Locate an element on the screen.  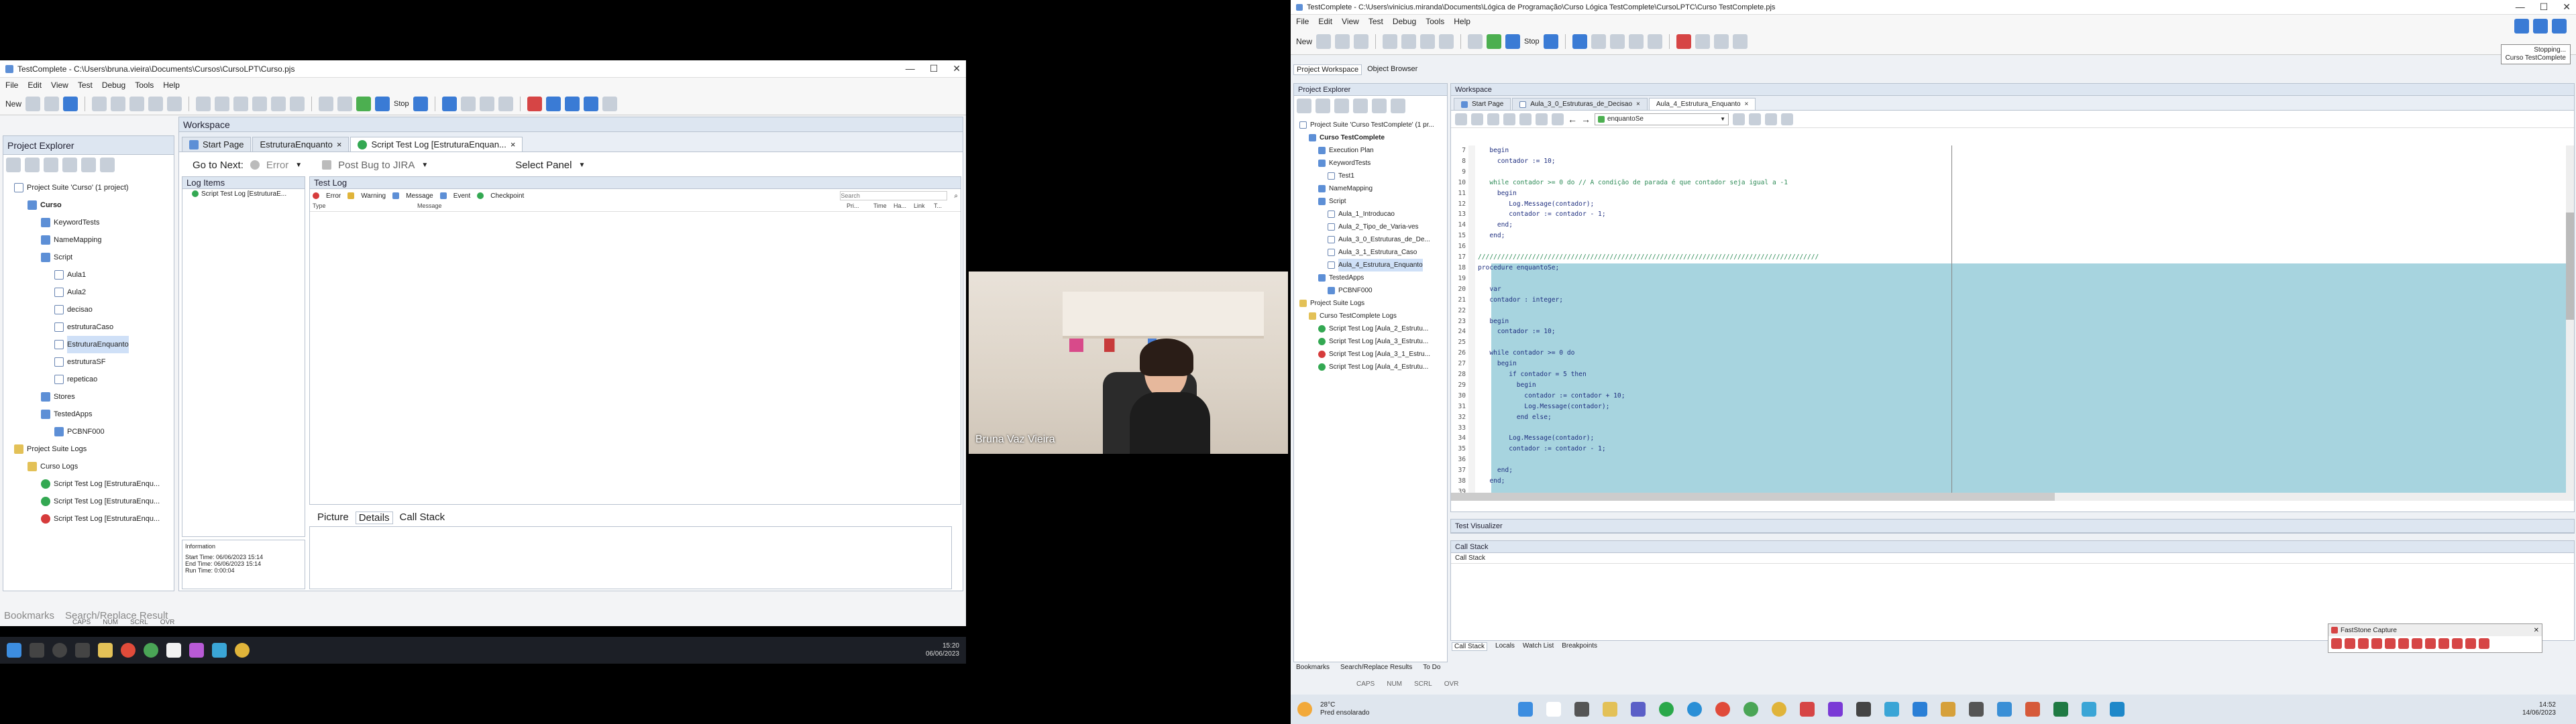
redo-icon is located at coordinates (118, 103).